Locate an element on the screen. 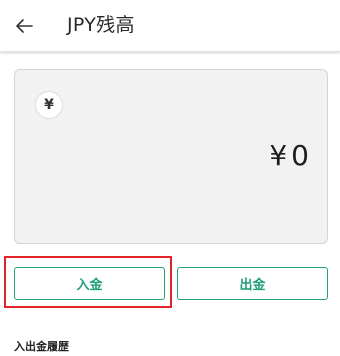 The width and height of the screenshot is (340, 356). yen-icon: ¥ is located at coordinates (49, 105).